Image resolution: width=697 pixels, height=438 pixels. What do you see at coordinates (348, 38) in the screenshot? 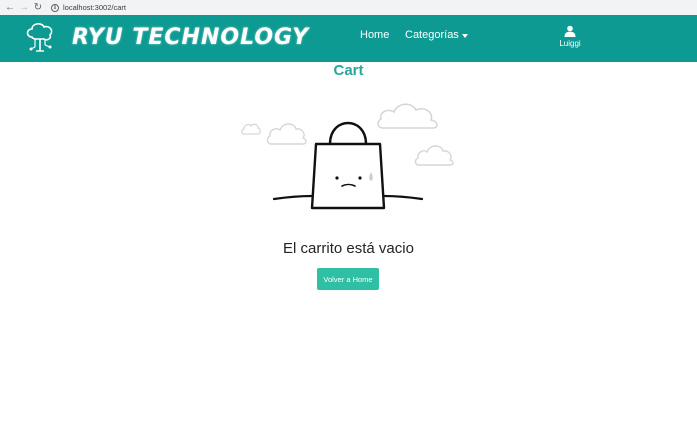
I see `navbar: RYU TECHNOLOGY Home Categorías Luiggi` at bounding box center [348, 38].